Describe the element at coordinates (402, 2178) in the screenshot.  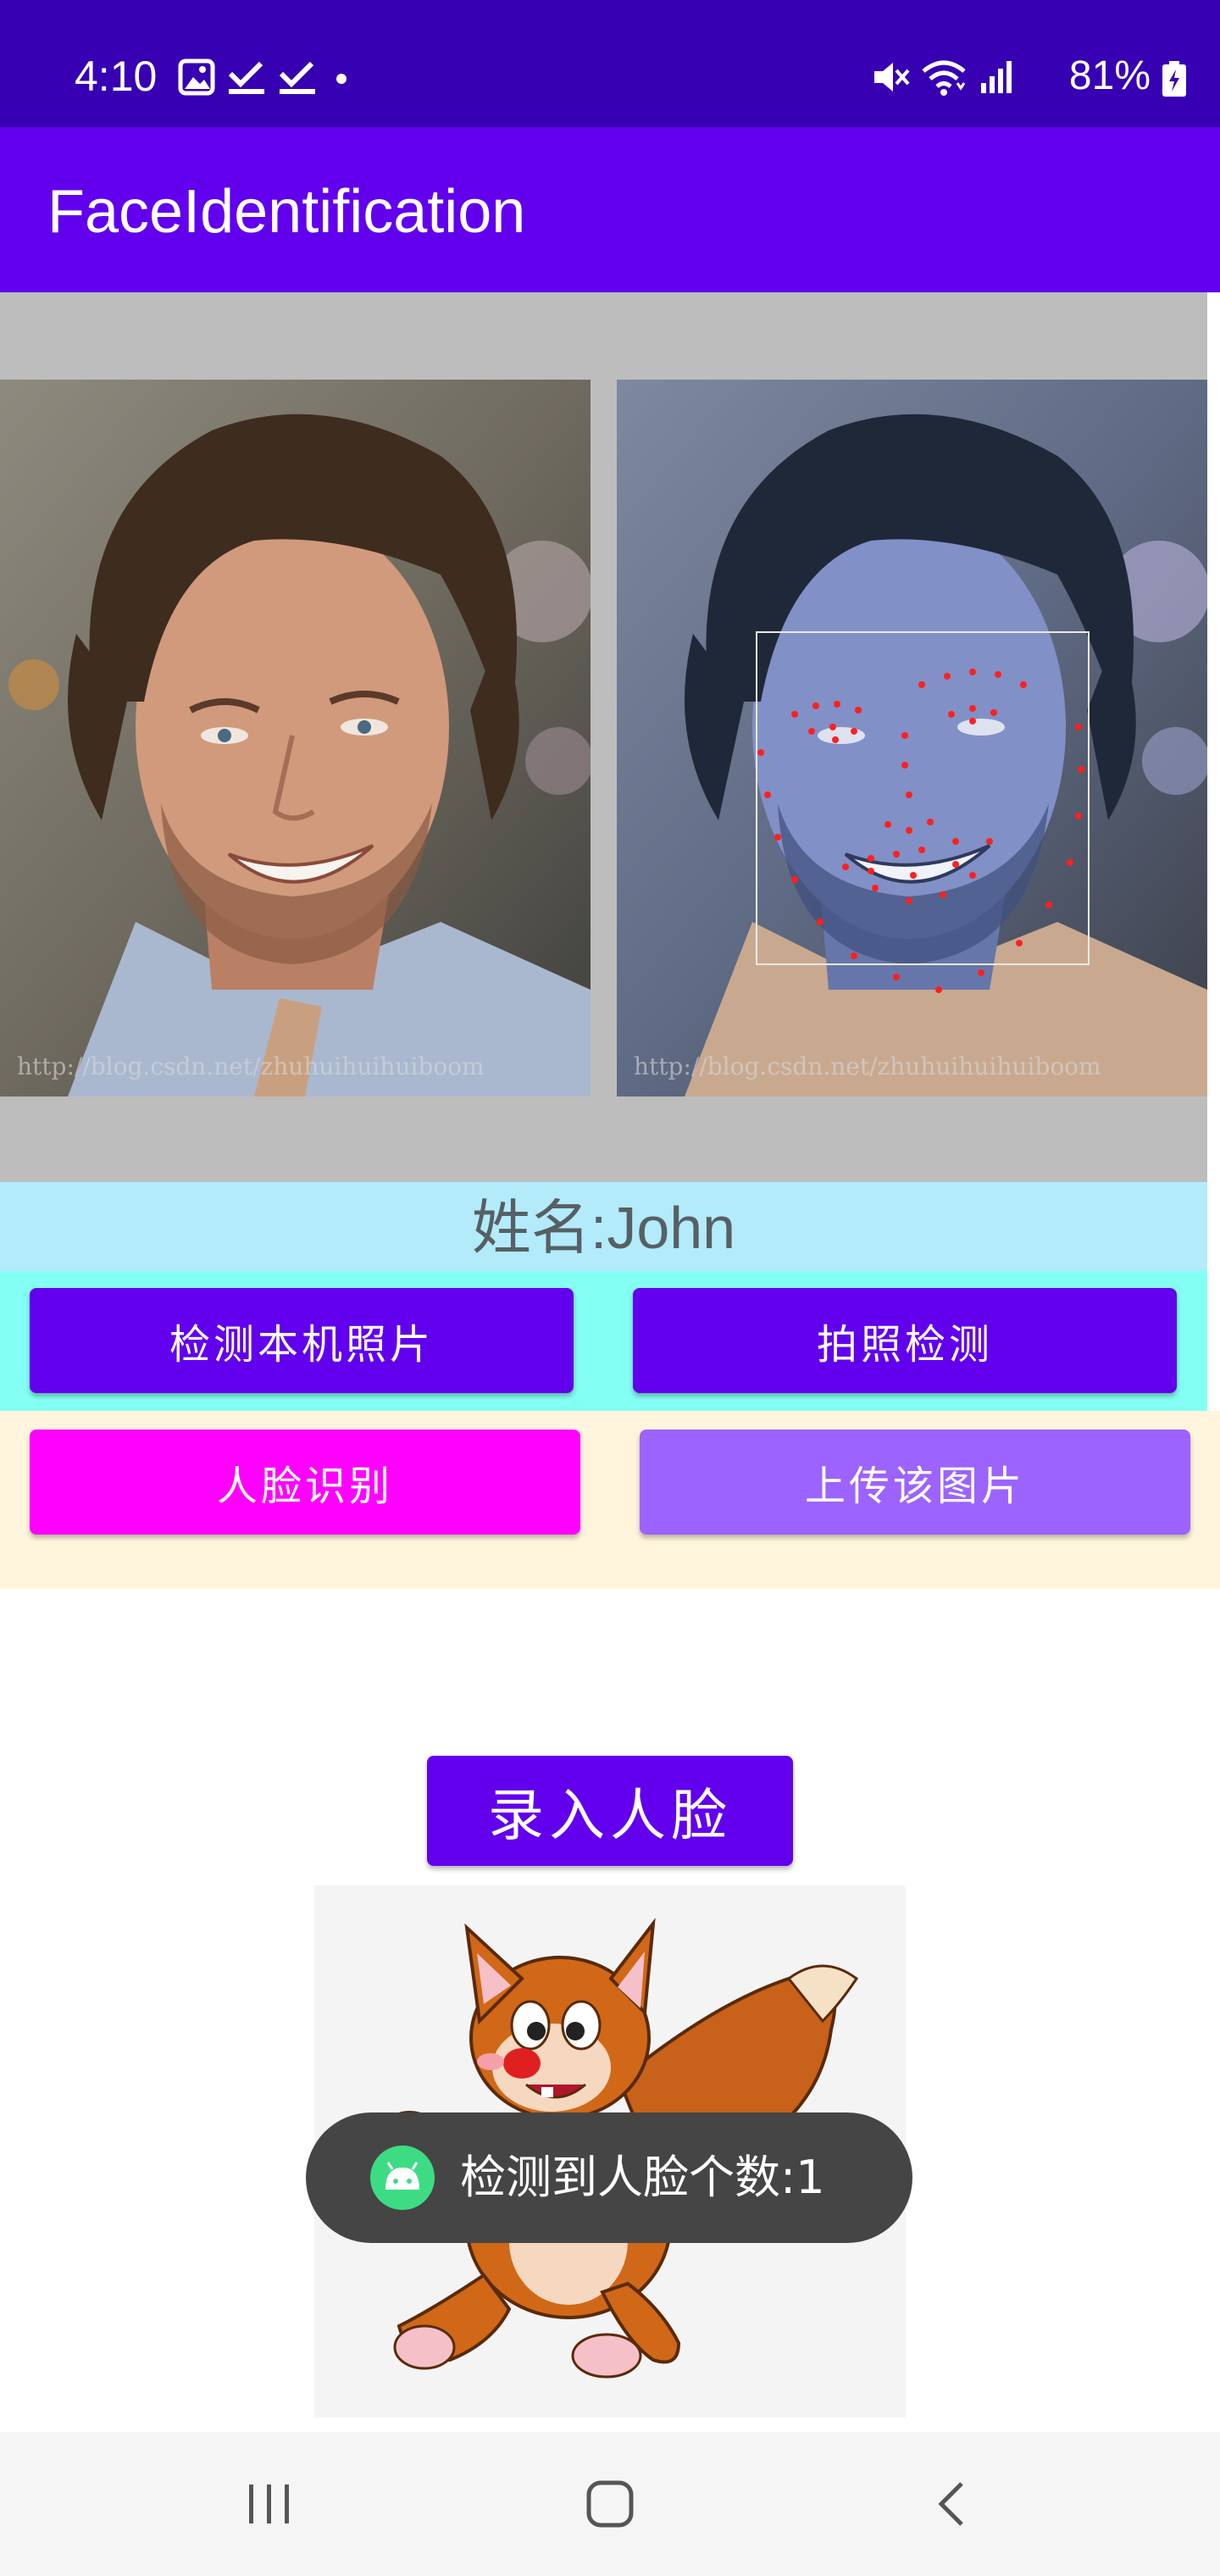
I see `android-icon` at that location.